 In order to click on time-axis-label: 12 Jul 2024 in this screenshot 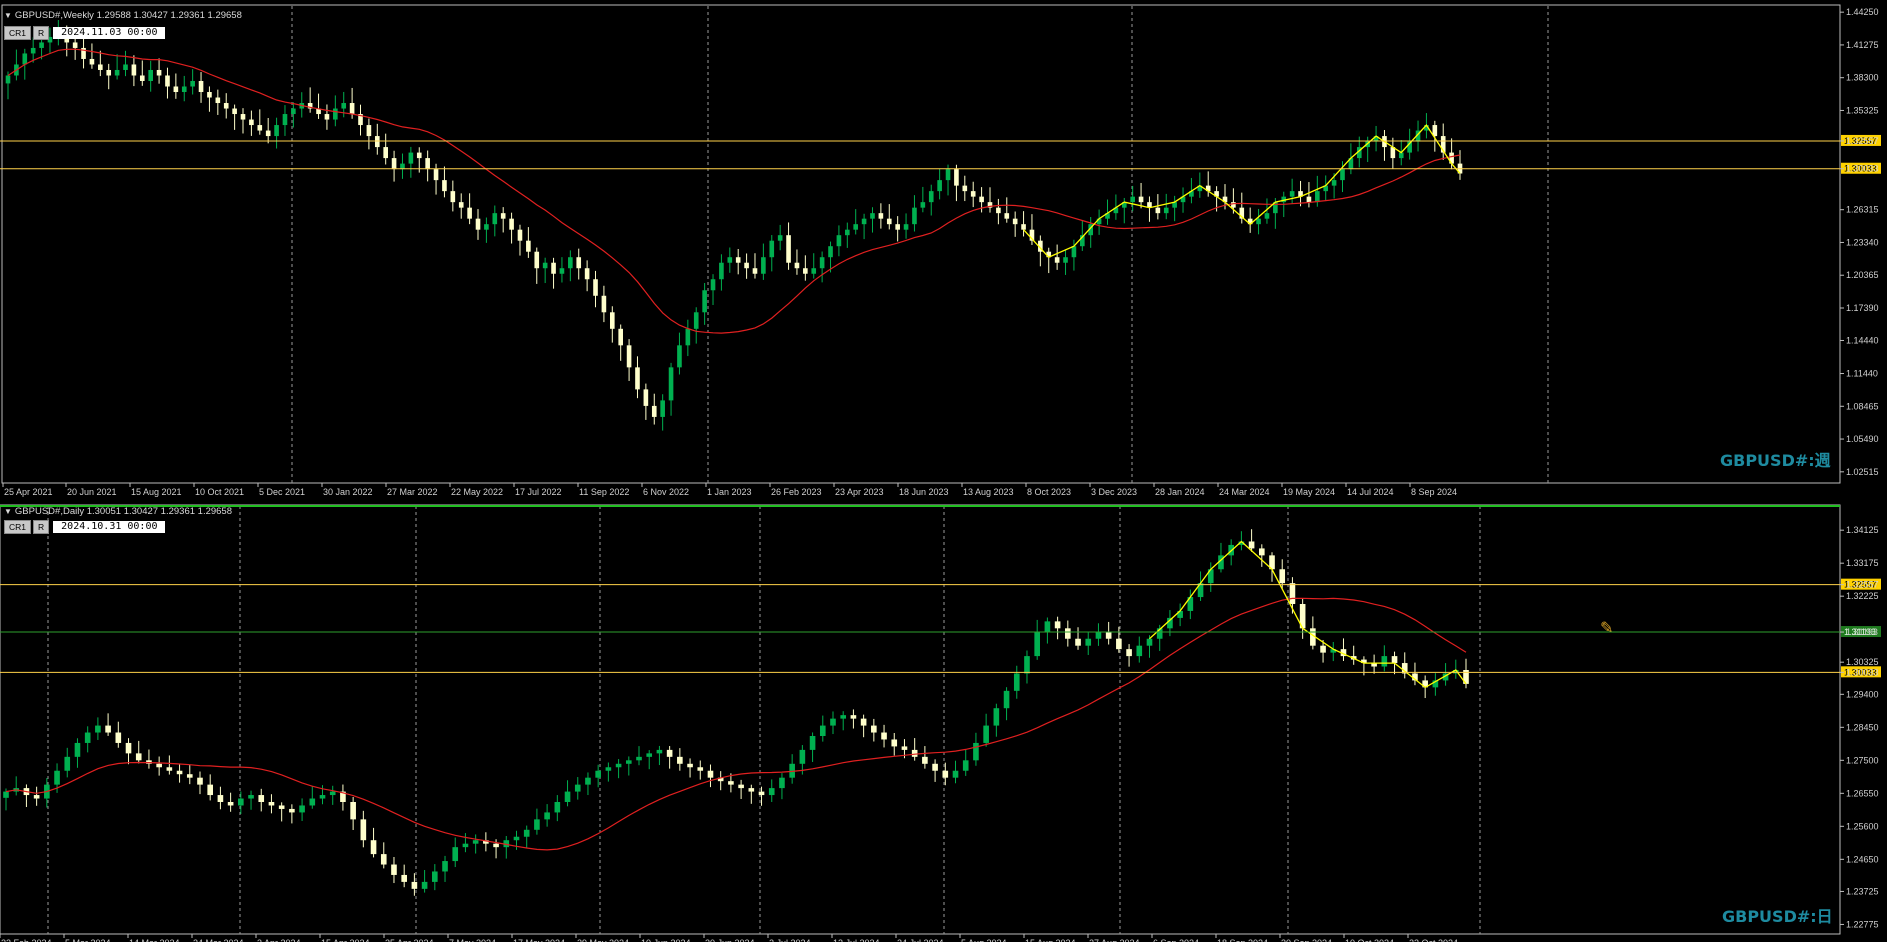, I will do `click(856, 940)`.